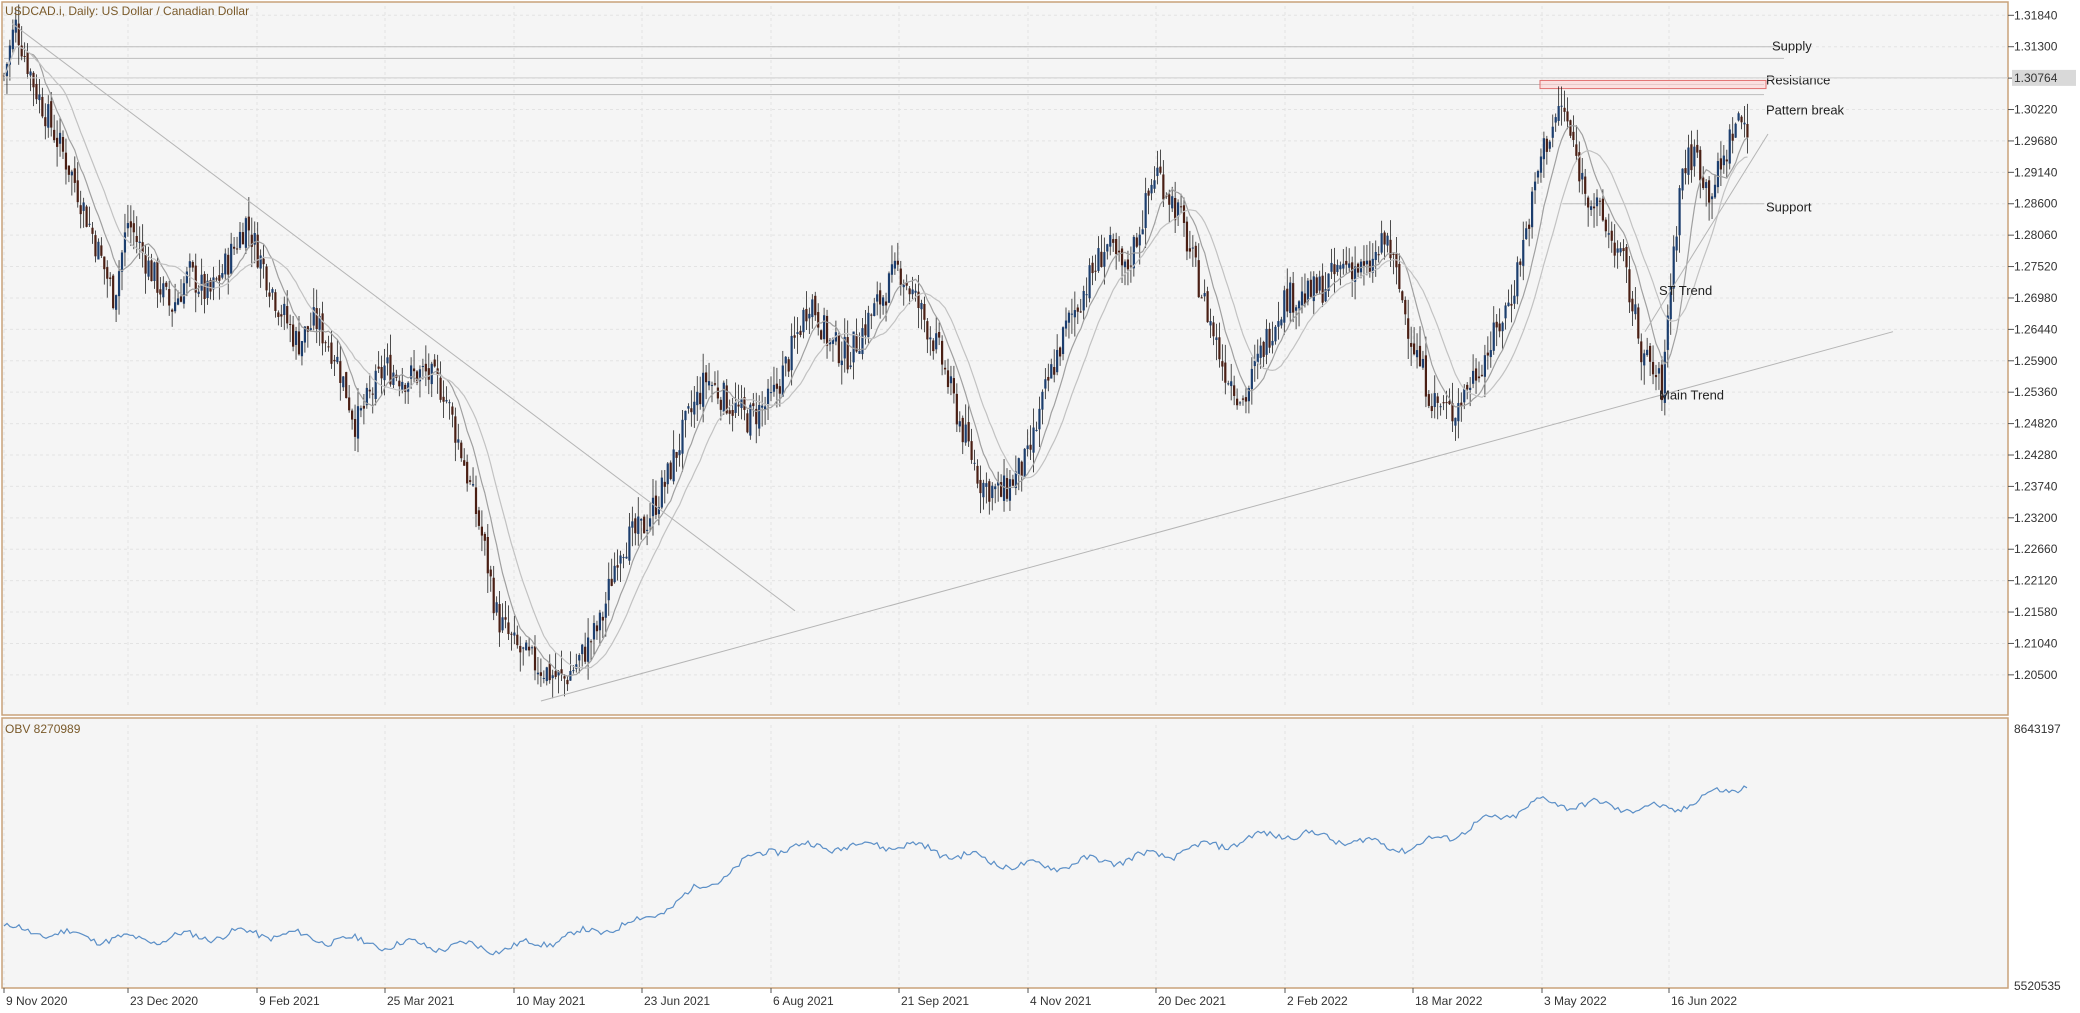  Describe the element at coordinates (2036, 47) in the screenshot. I see `price-tick-label: 1.31300` at that location.